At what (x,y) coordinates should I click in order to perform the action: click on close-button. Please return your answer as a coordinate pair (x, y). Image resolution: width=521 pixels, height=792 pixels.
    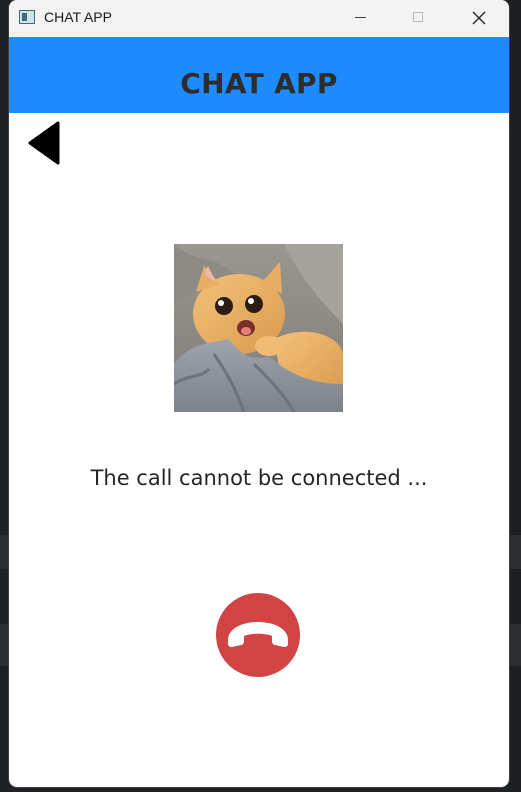
    Looking at the image, I should click on (478, 18).